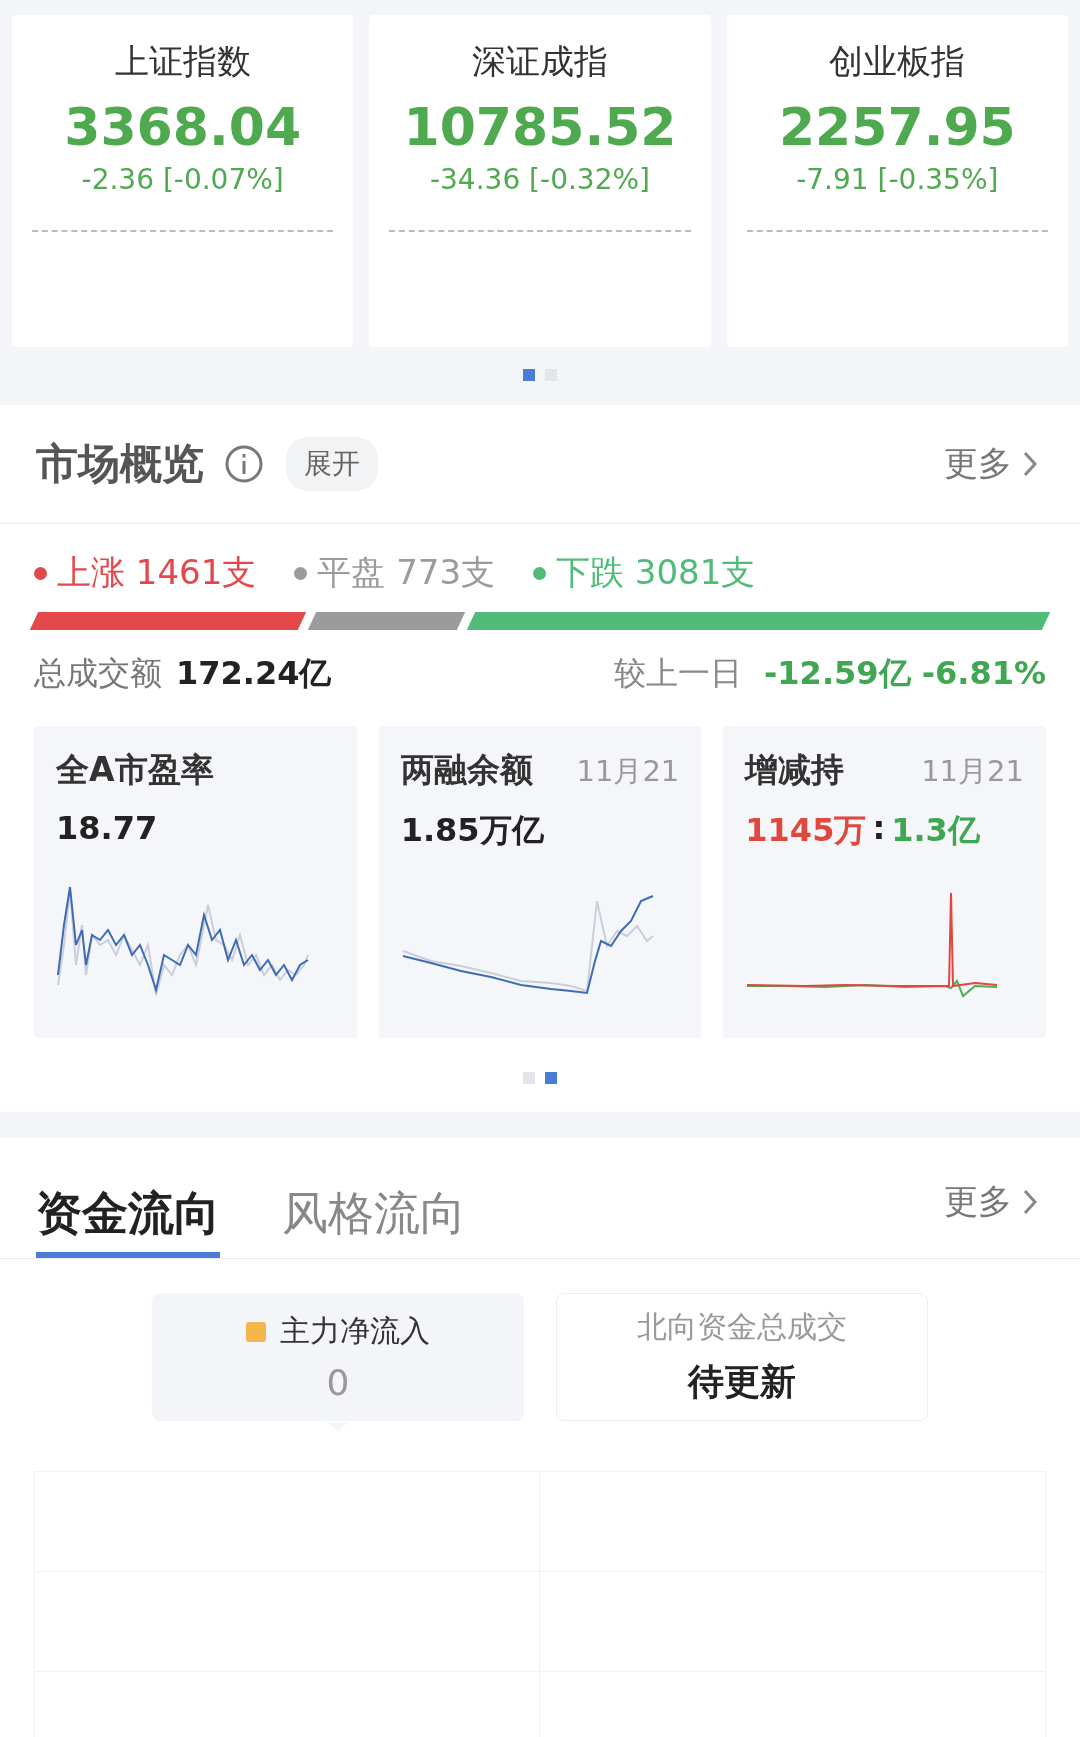  What do you see at coordinates (406, 572) in the screenshot?
I see `breadth-count: 平盘 773支` at bounding box center [406, 572].